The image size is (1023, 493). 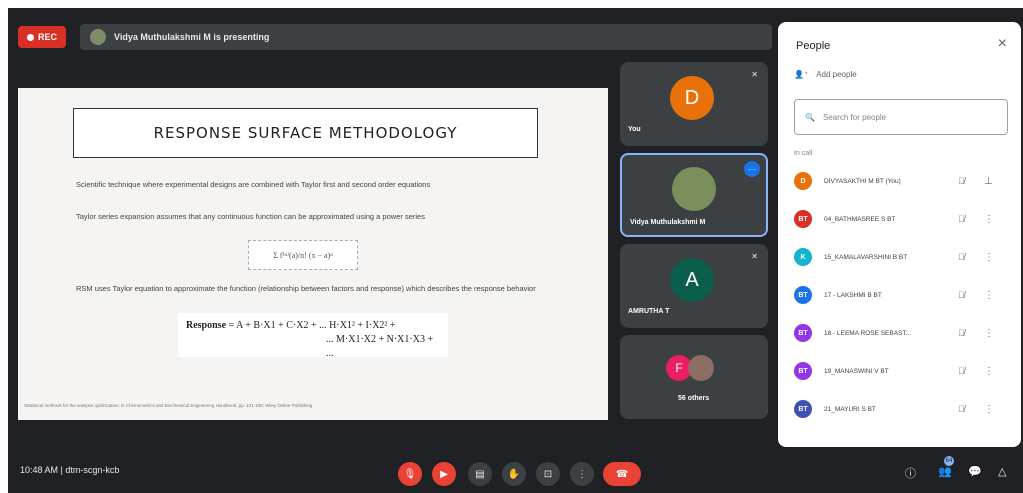 What do you see at coordinates (582, 474) in the screenshot?
I see `more-options-button: ⋮` at bounding box center [582, 474].